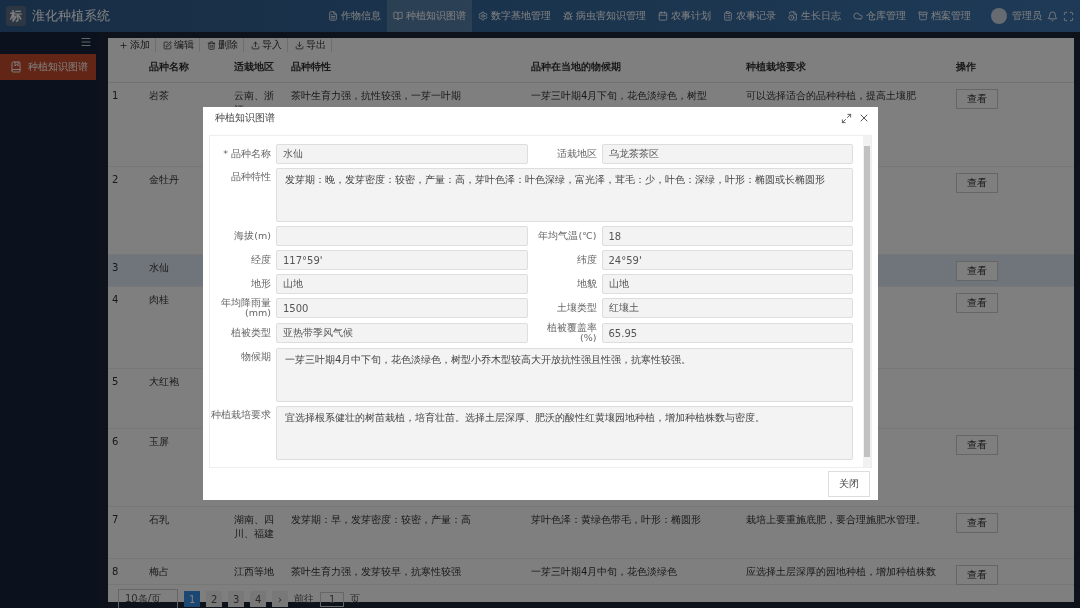 This screenshot has width=1080, height=608. I want to click on table-cell: 茶叶生育力强，发芽较早，抗寒性较强, so click(376, 572).